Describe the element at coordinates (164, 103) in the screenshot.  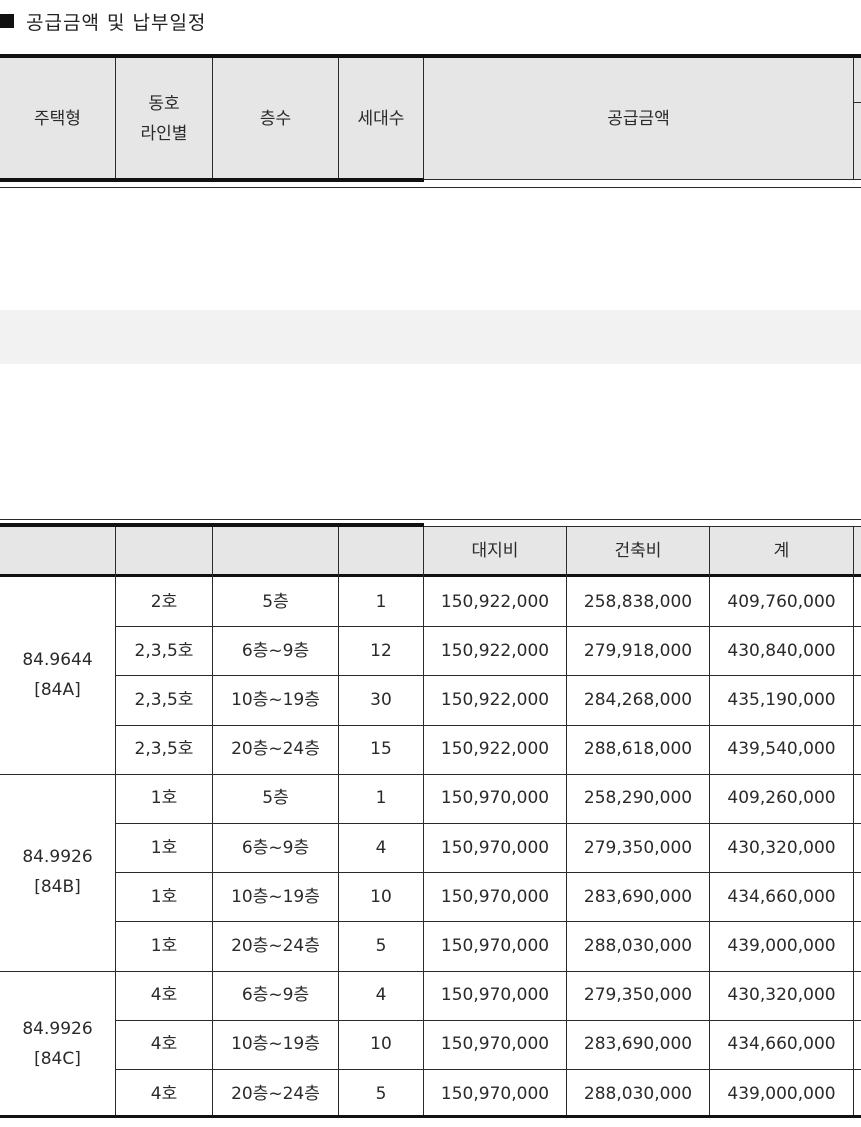
I see `header-line-label-1: 동호` at that location.